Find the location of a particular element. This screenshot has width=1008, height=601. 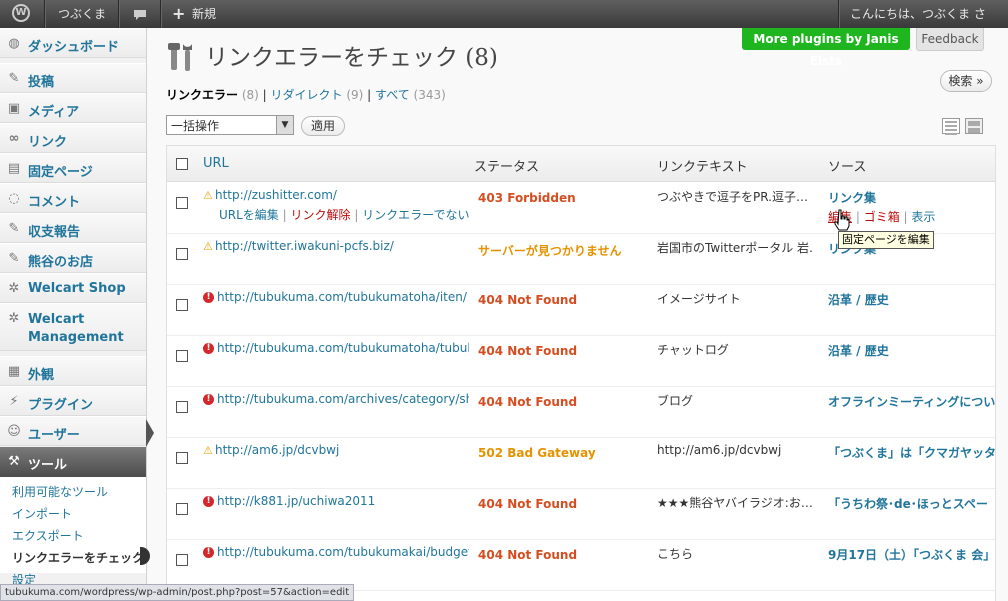

link-icon: ∞ is located at coordinates (14, 138).